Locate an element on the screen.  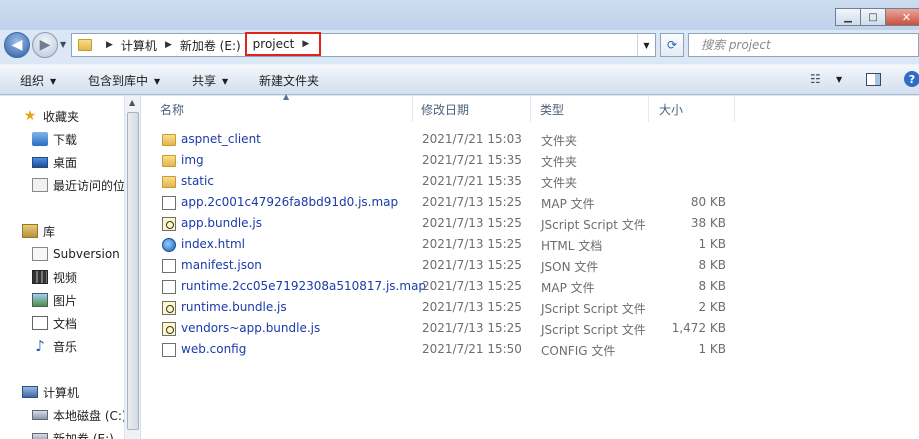
column-header-type: 类型 is located at coordinates (590, 109).